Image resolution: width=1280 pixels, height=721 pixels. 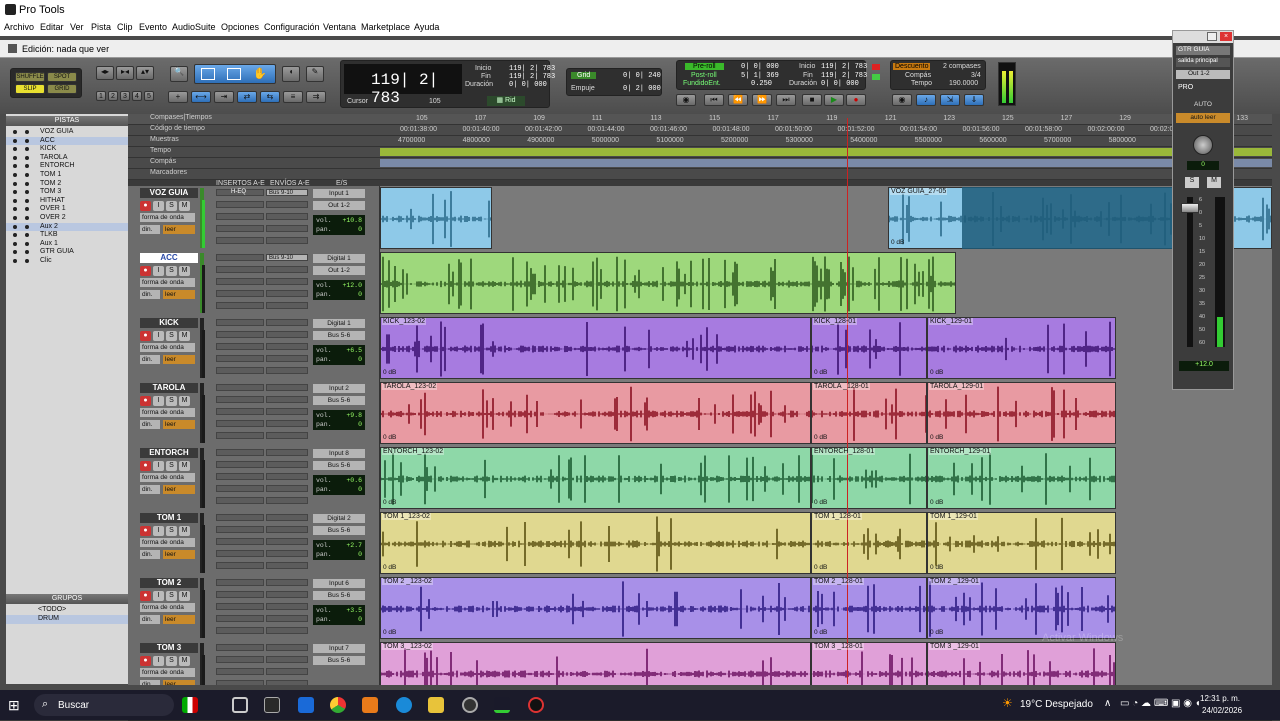 What do you see at coordinates (105, 73) in the screenshot?
I see `zoom-out-icon: ◂▸` at bounding box center [105, 73].